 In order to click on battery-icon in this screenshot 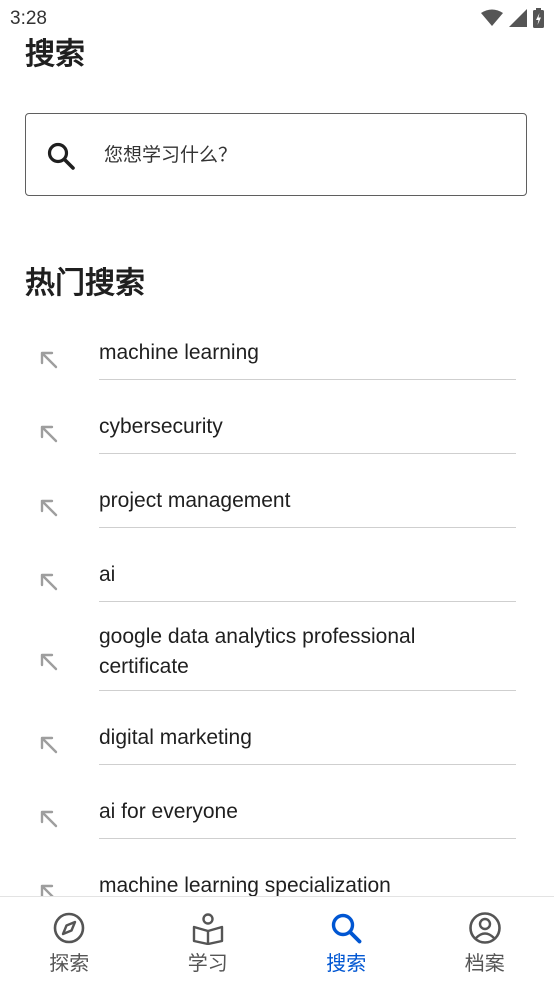, I will do `click(538, 18)`.